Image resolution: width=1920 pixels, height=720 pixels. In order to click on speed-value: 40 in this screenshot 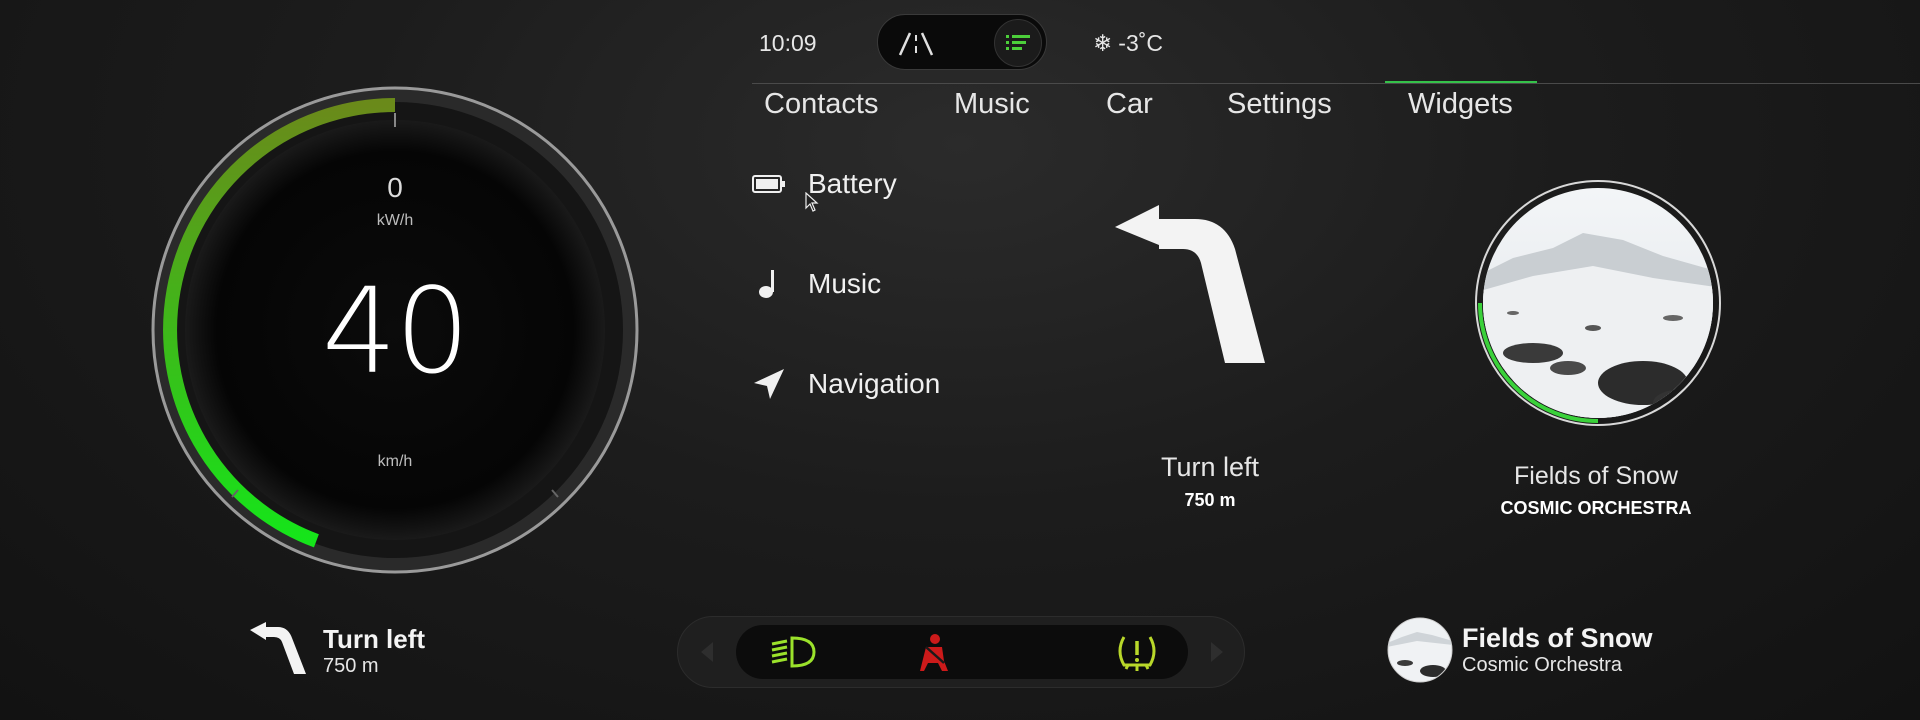, I will do `click(395, 331)`.